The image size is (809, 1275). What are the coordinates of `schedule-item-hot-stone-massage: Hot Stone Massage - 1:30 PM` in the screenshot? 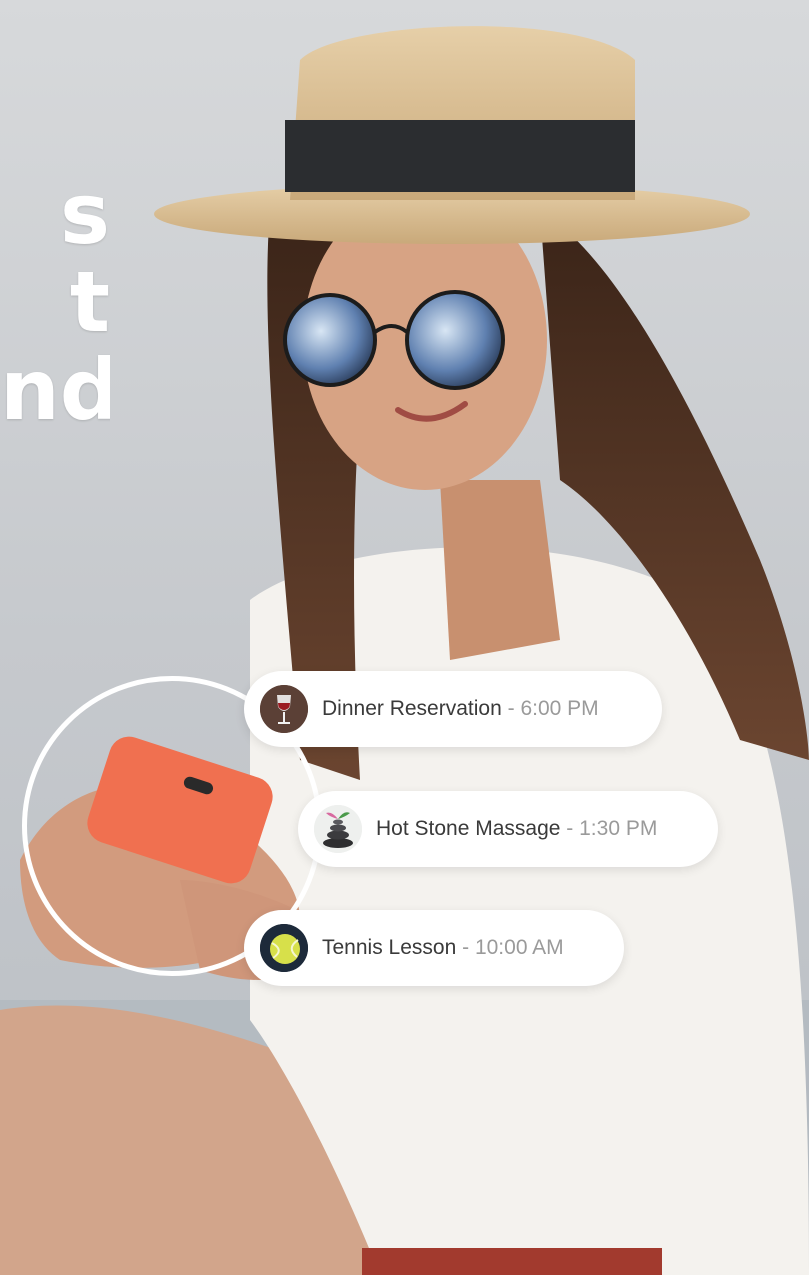 It's located at (508, 829).